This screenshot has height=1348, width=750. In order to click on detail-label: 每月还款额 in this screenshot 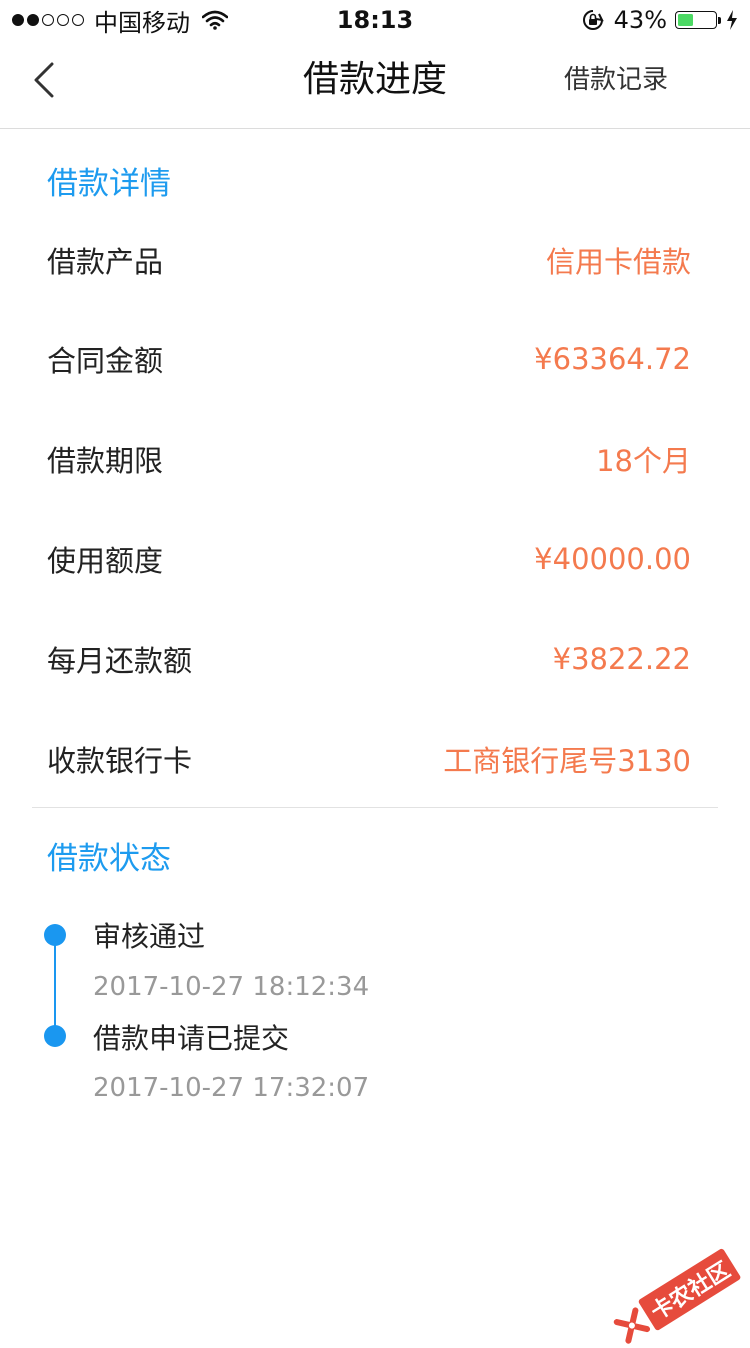, I will do `click(120, 661)`.